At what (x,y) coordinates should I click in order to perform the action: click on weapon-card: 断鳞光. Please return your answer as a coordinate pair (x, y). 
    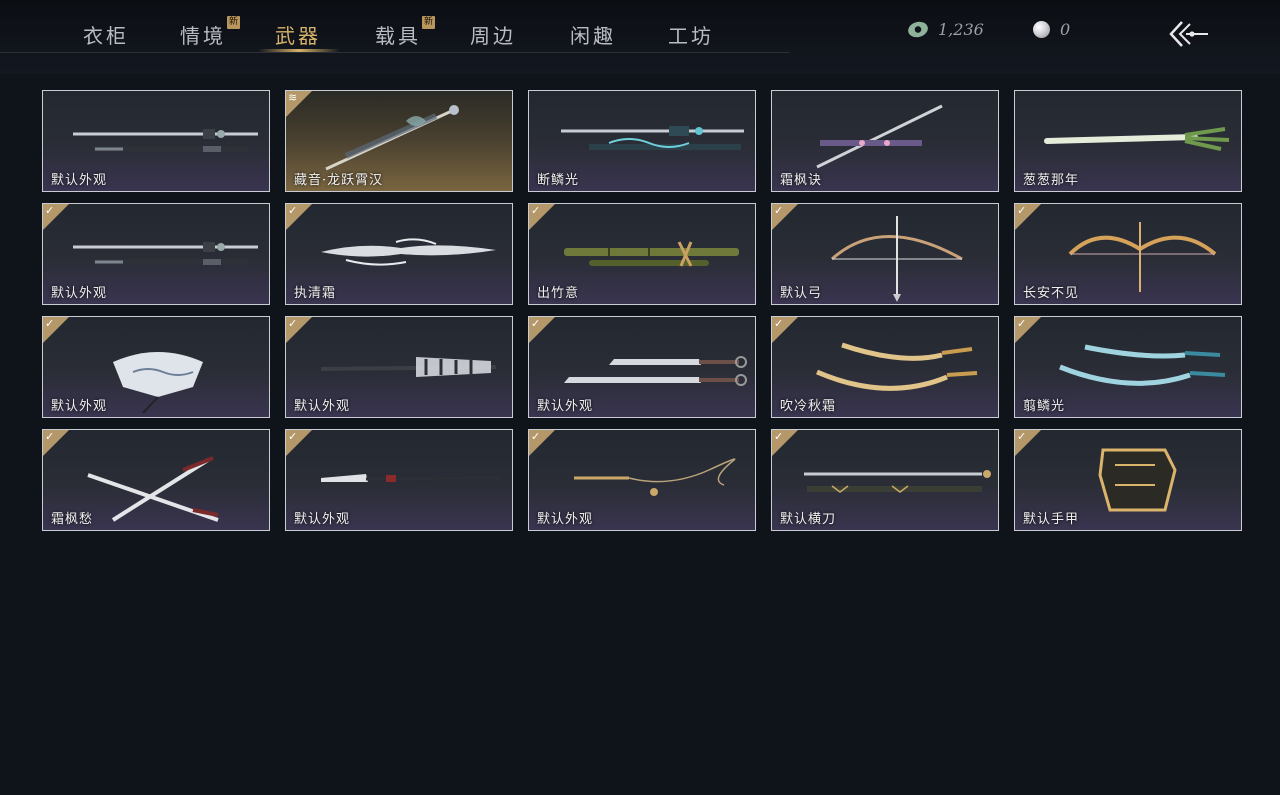
    Looking at the image, I should click on (642, 141).